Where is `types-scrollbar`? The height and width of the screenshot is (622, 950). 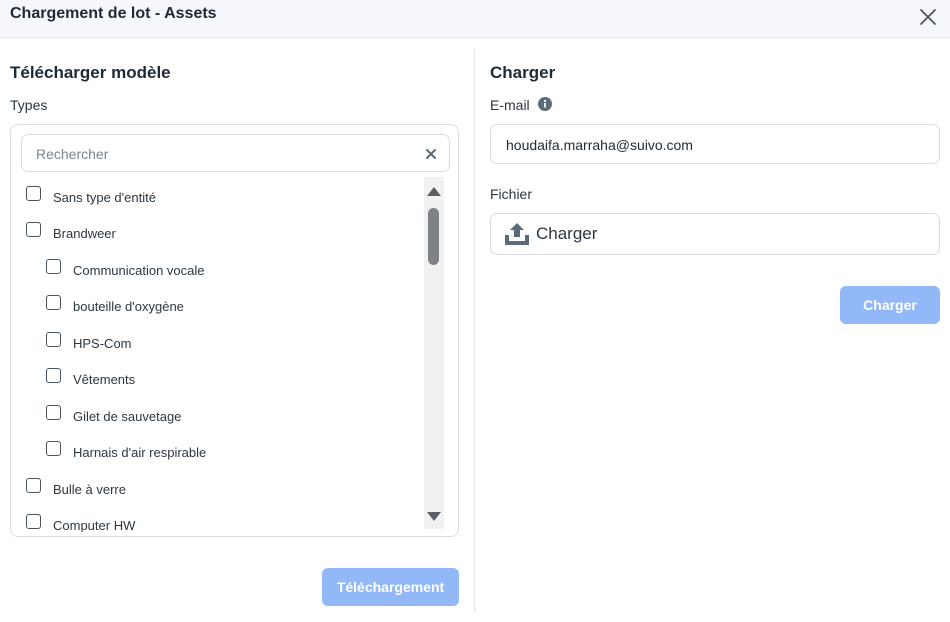
types-scrollbar is located at coordinates (434, 353).